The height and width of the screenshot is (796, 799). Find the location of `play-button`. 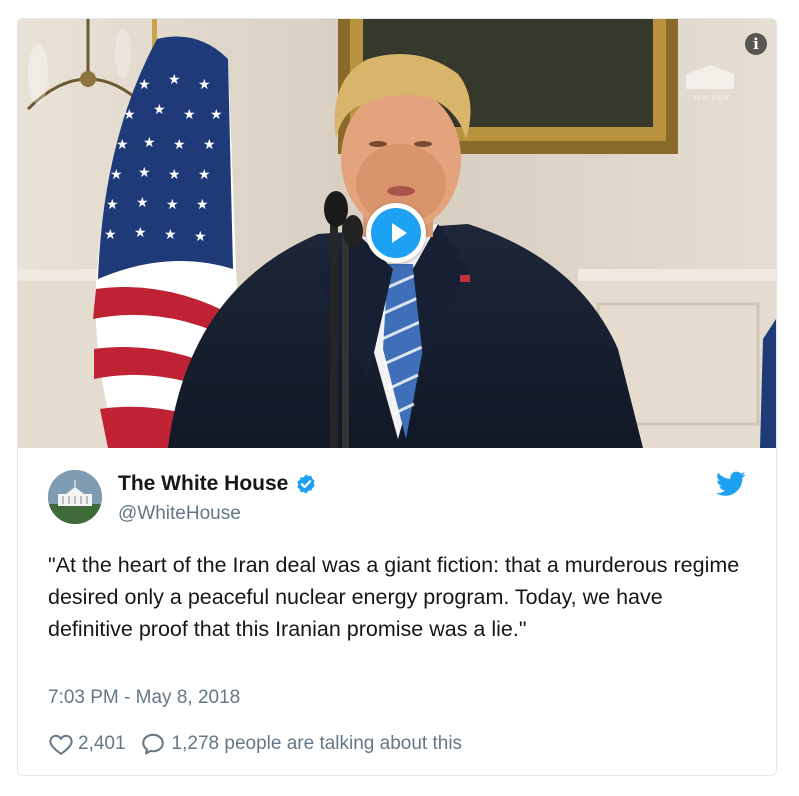

play-button is located at coordinates (396, 233).